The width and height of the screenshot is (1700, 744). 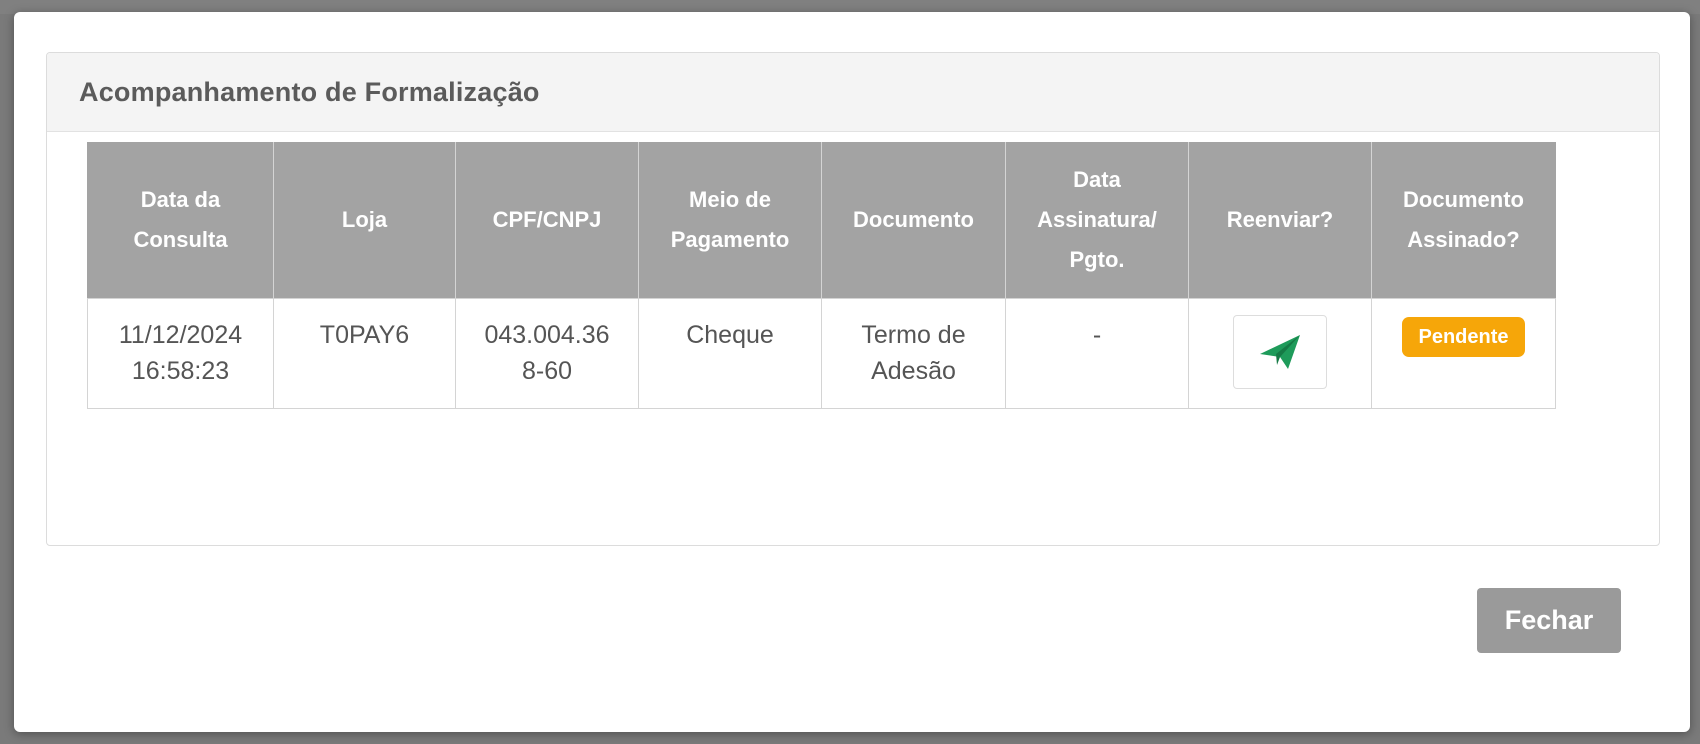 I want to click on panel-heading: Acompanhamento de Formalização, so click(x=853, y=92).